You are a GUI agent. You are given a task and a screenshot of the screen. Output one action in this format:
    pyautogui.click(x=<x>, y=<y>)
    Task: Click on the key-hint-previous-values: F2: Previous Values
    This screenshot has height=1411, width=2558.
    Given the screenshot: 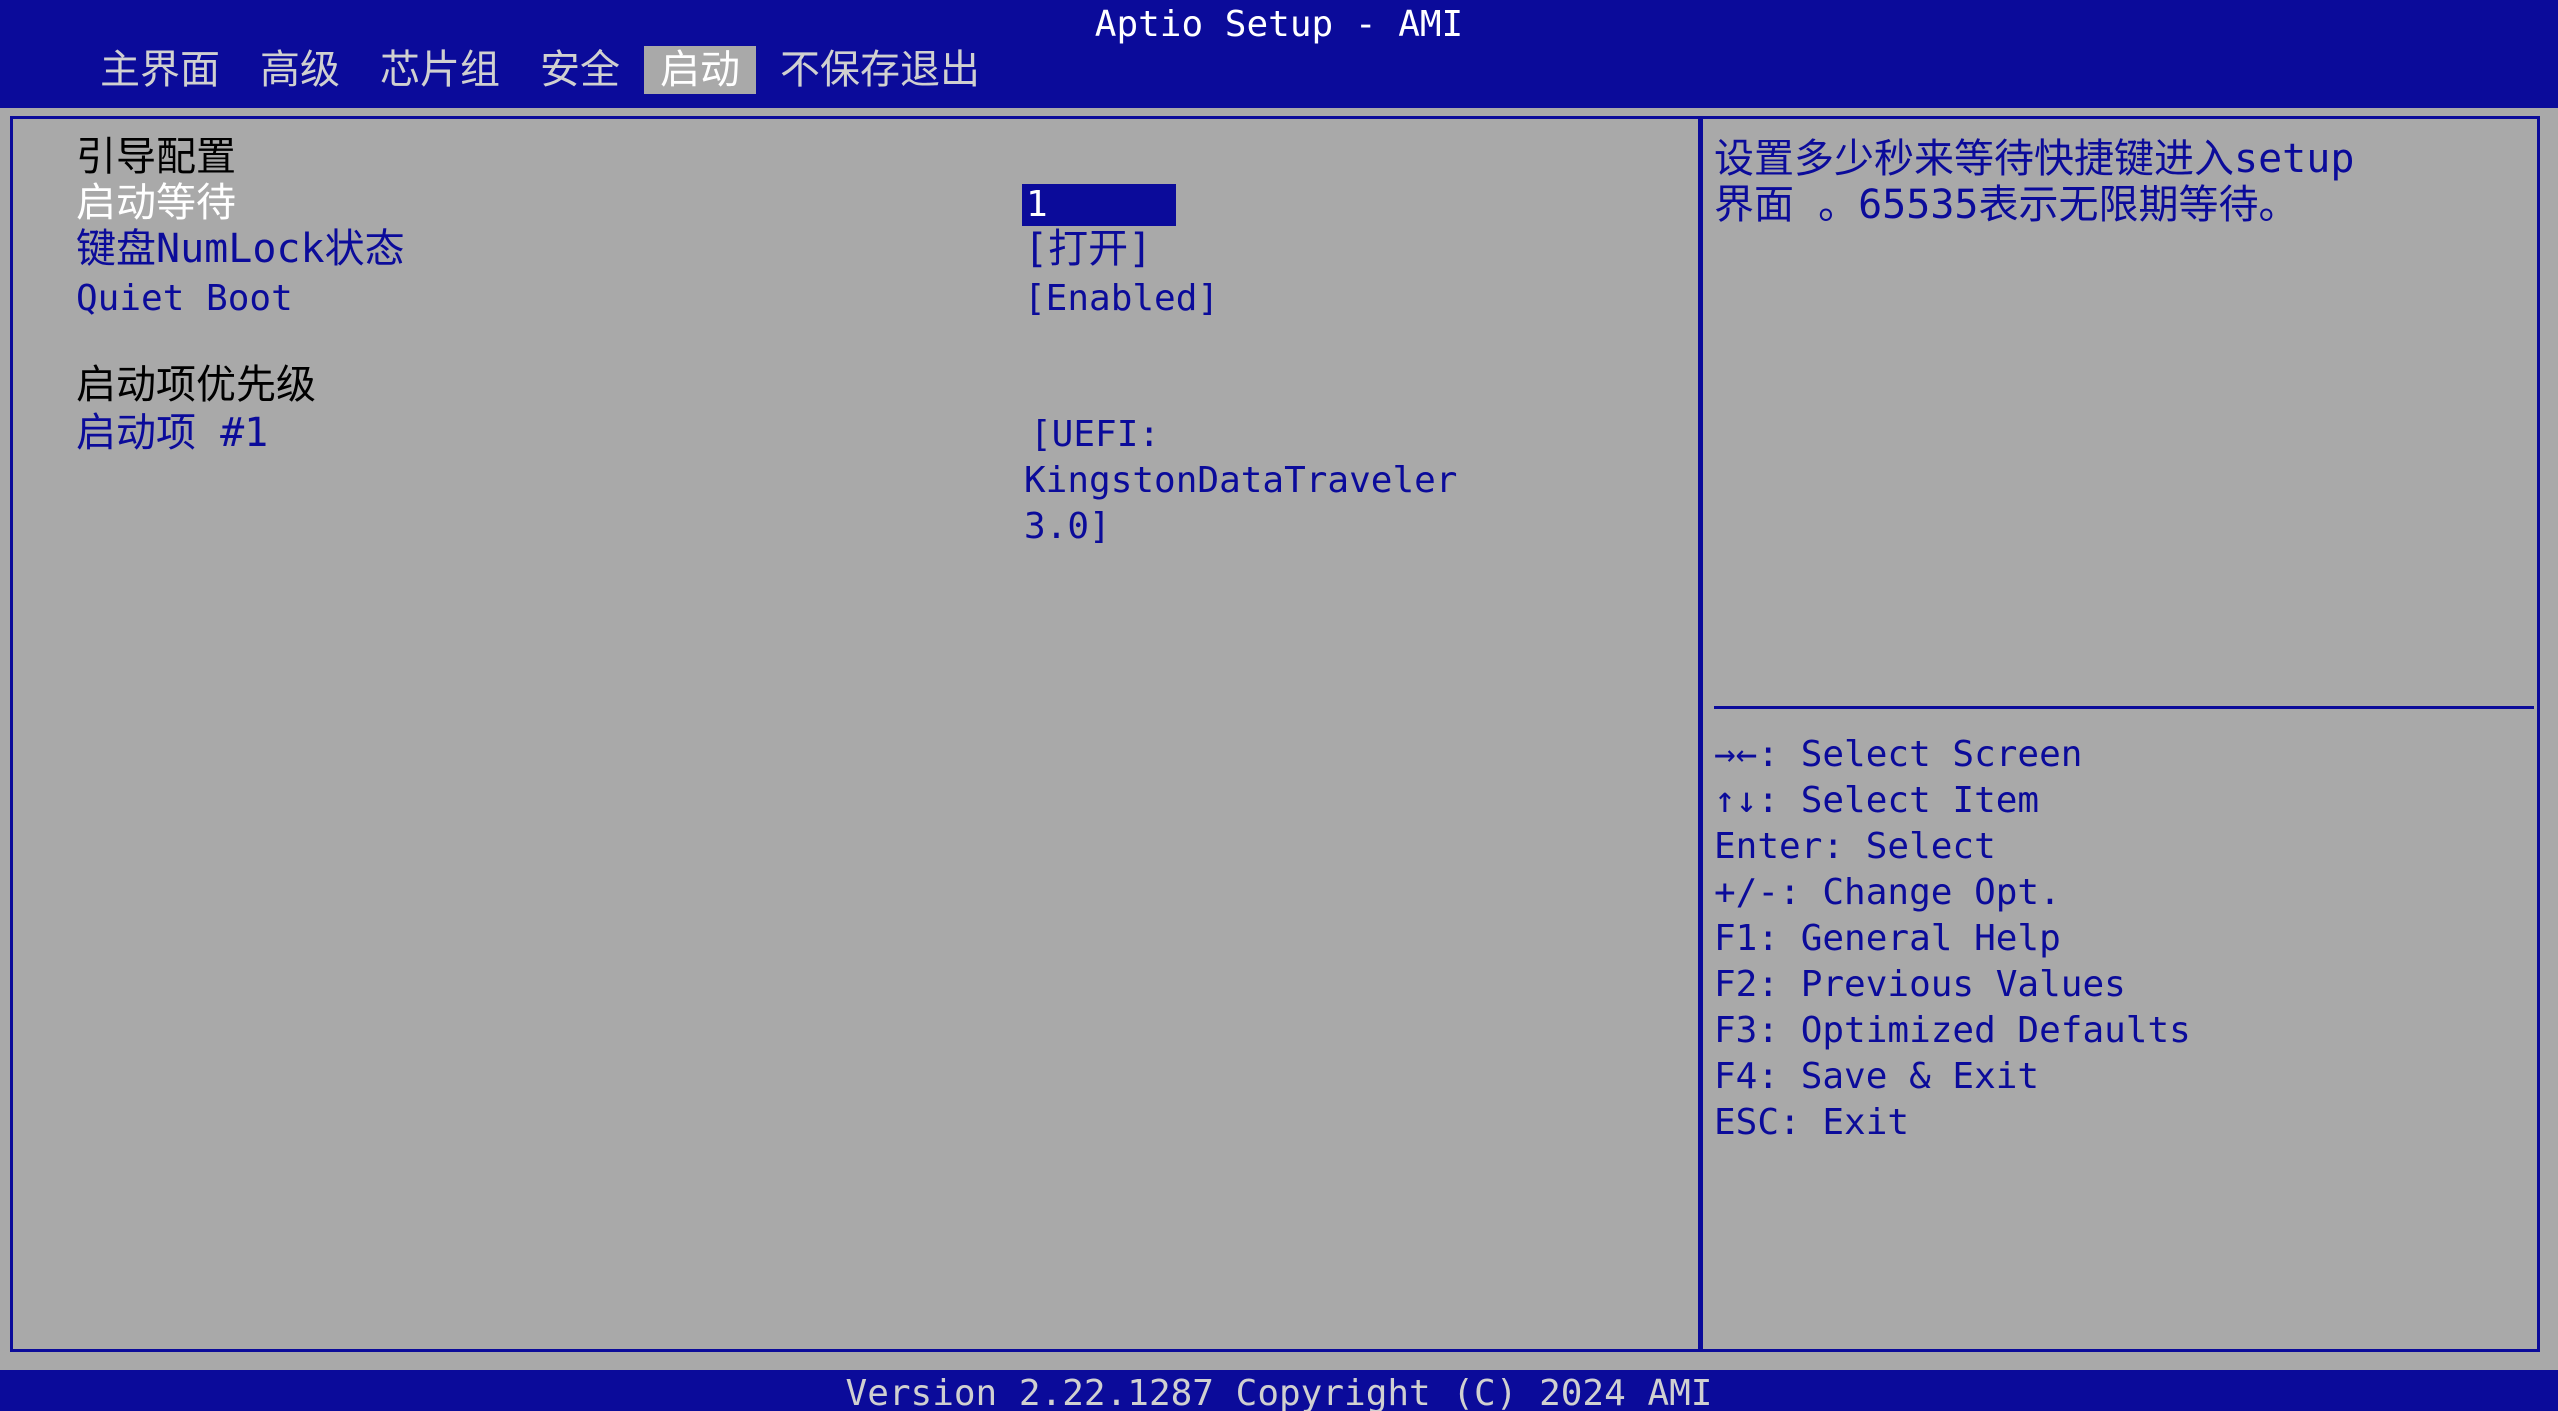 What is the action you would take?
    pyautogui.click(x=1920, y=984)
    